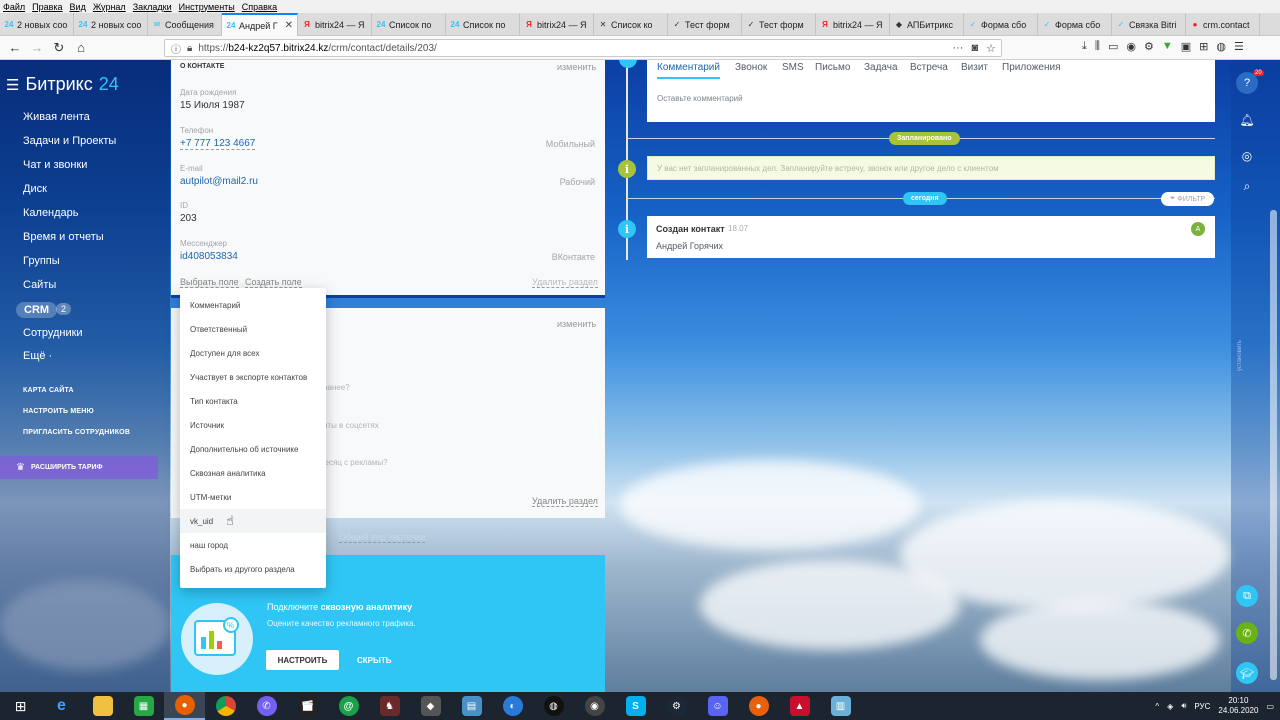 Image resolution: width=1280 pixels, height=720 pixels. What do you see at coordinates (758, 706) in the screenshot?
I see `orange-app-icon: ●` at bounding box center [758, 706].